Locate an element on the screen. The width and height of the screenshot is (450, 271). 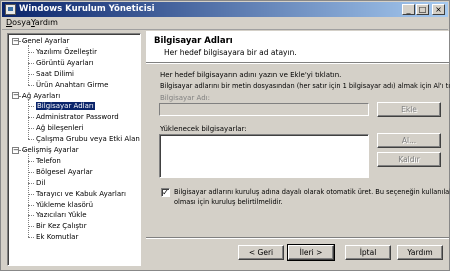
window-title: Windows Kurulum Yöneticisi is located at coordinates (87, 9).